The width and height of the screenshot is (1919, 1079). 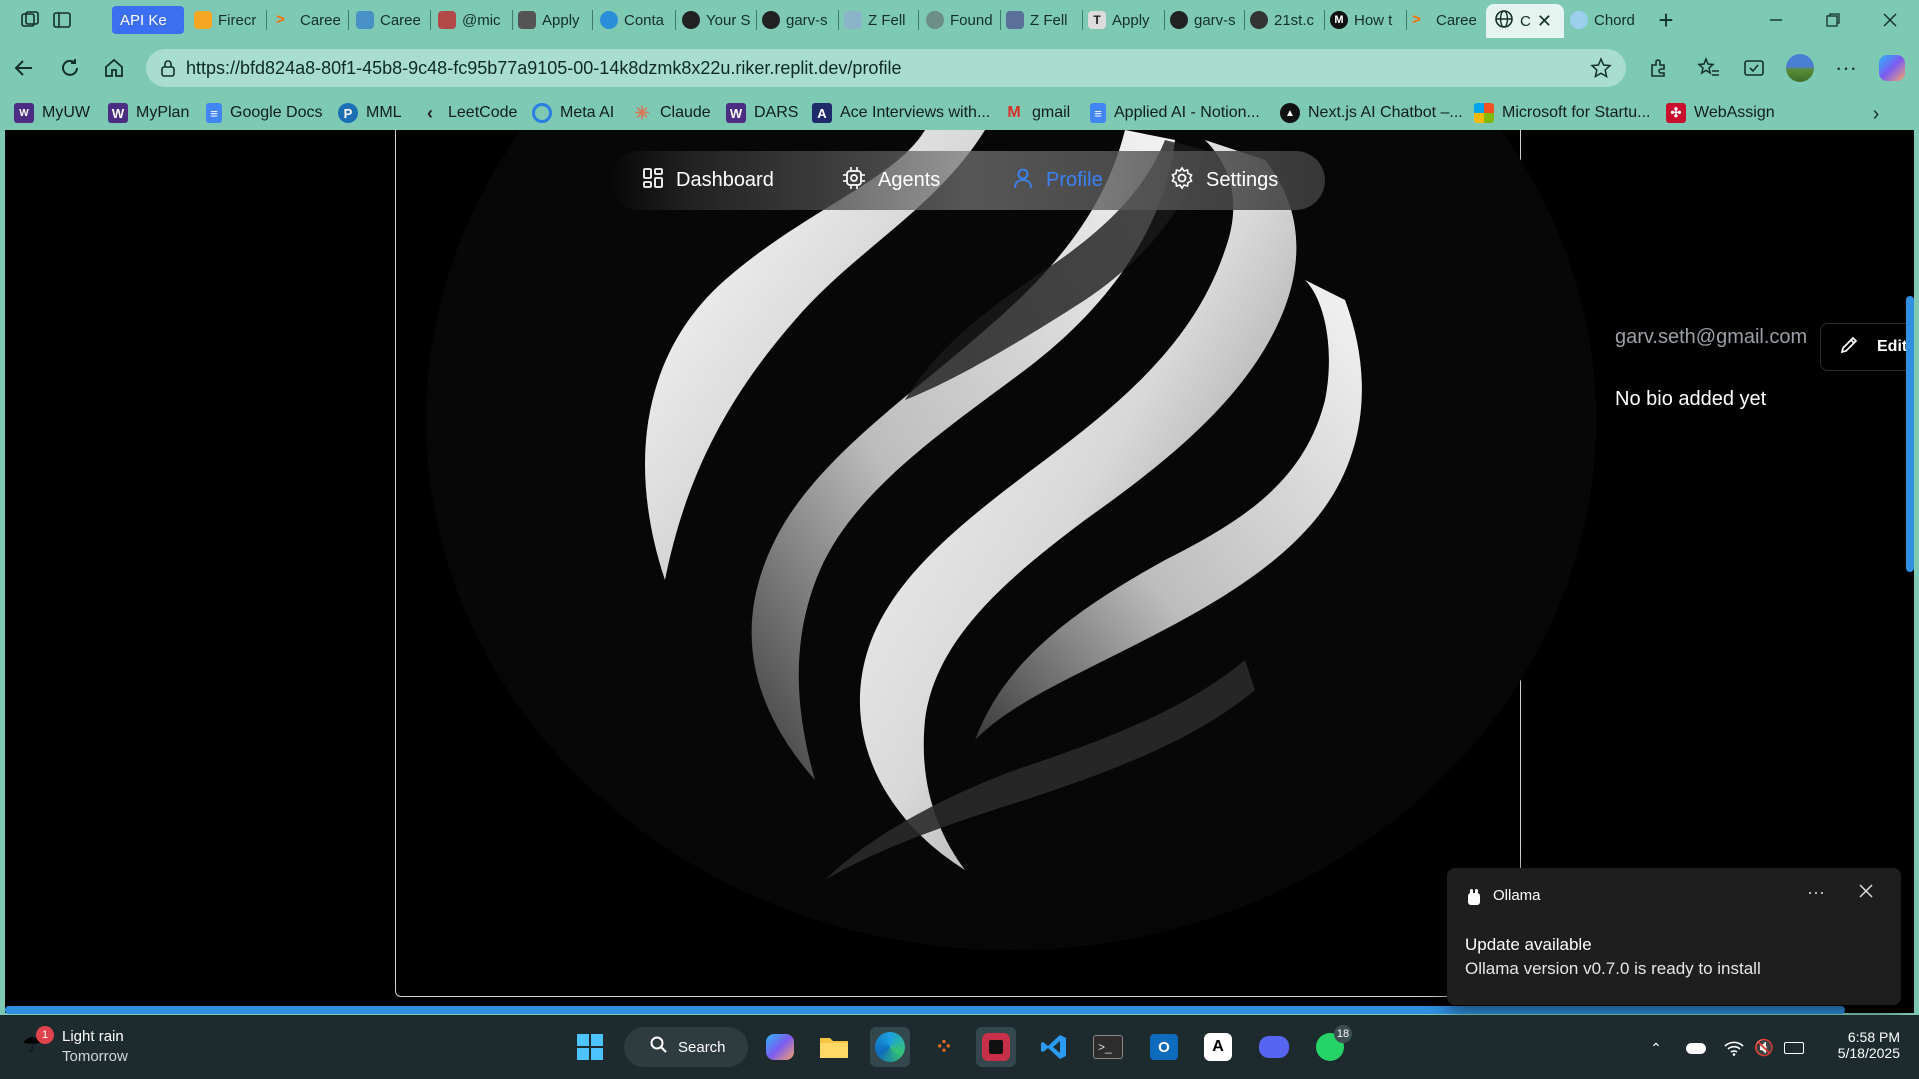 I want to click on tab-item: 21st.c, so click(x=1286, y=20).